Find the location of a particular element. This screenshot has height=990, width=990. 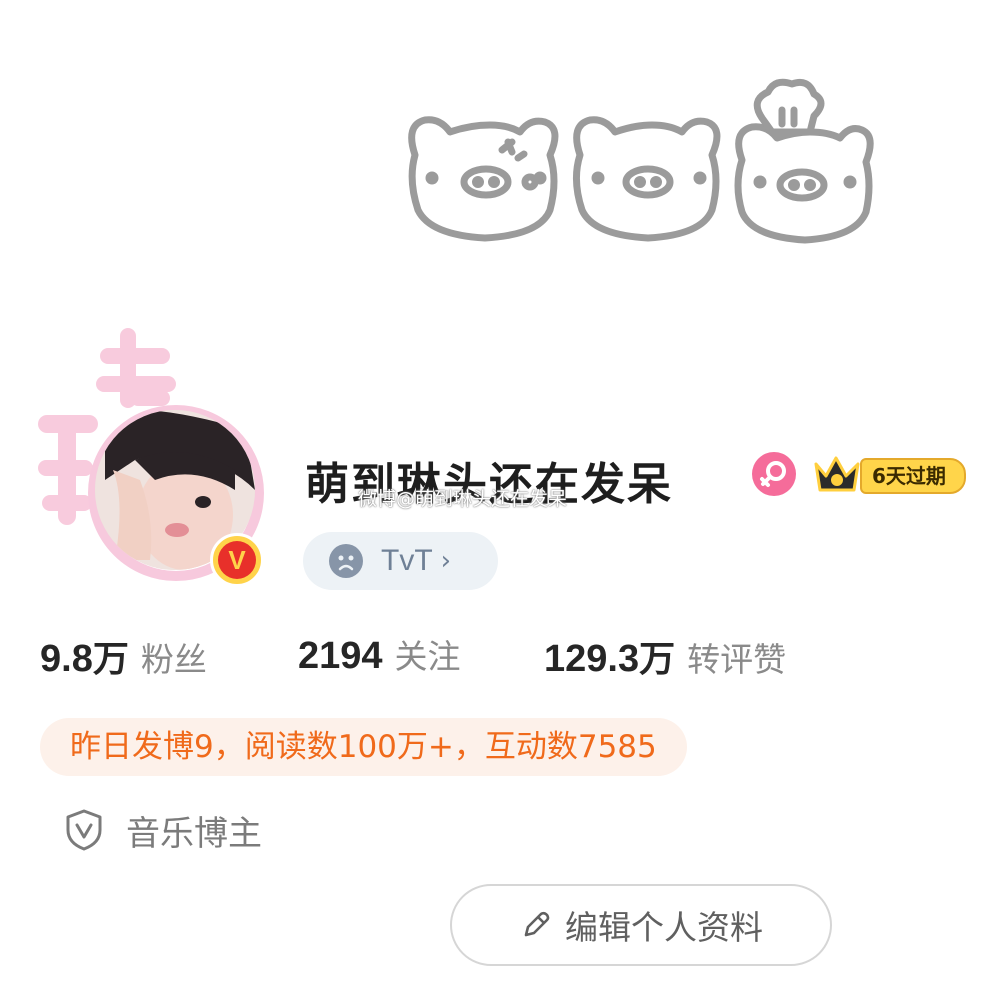

edit-profile-button: 编辑个人资料 is located at coordinates (641, 925).